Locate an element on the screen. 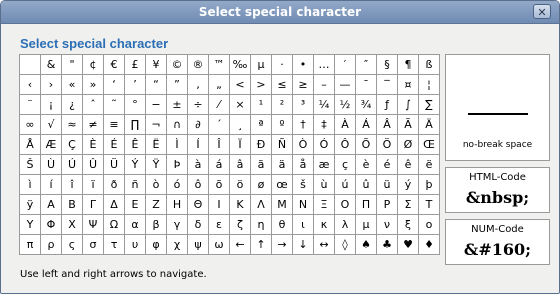 This screenshot has height=294, width=560. character-cell: ê is located at coordinates (408, 164).